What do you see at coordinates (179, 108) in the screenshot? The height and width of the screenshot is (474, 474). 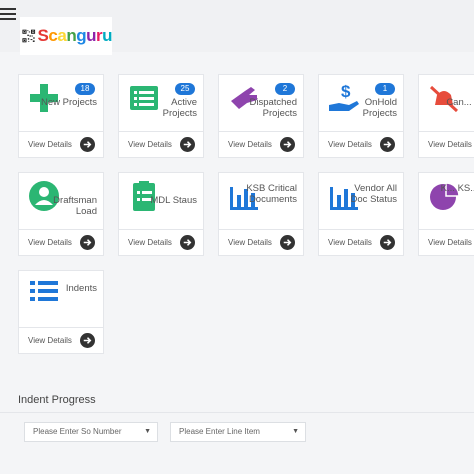 I see `card-title: Active Projects` at bounding box center [179, 108].